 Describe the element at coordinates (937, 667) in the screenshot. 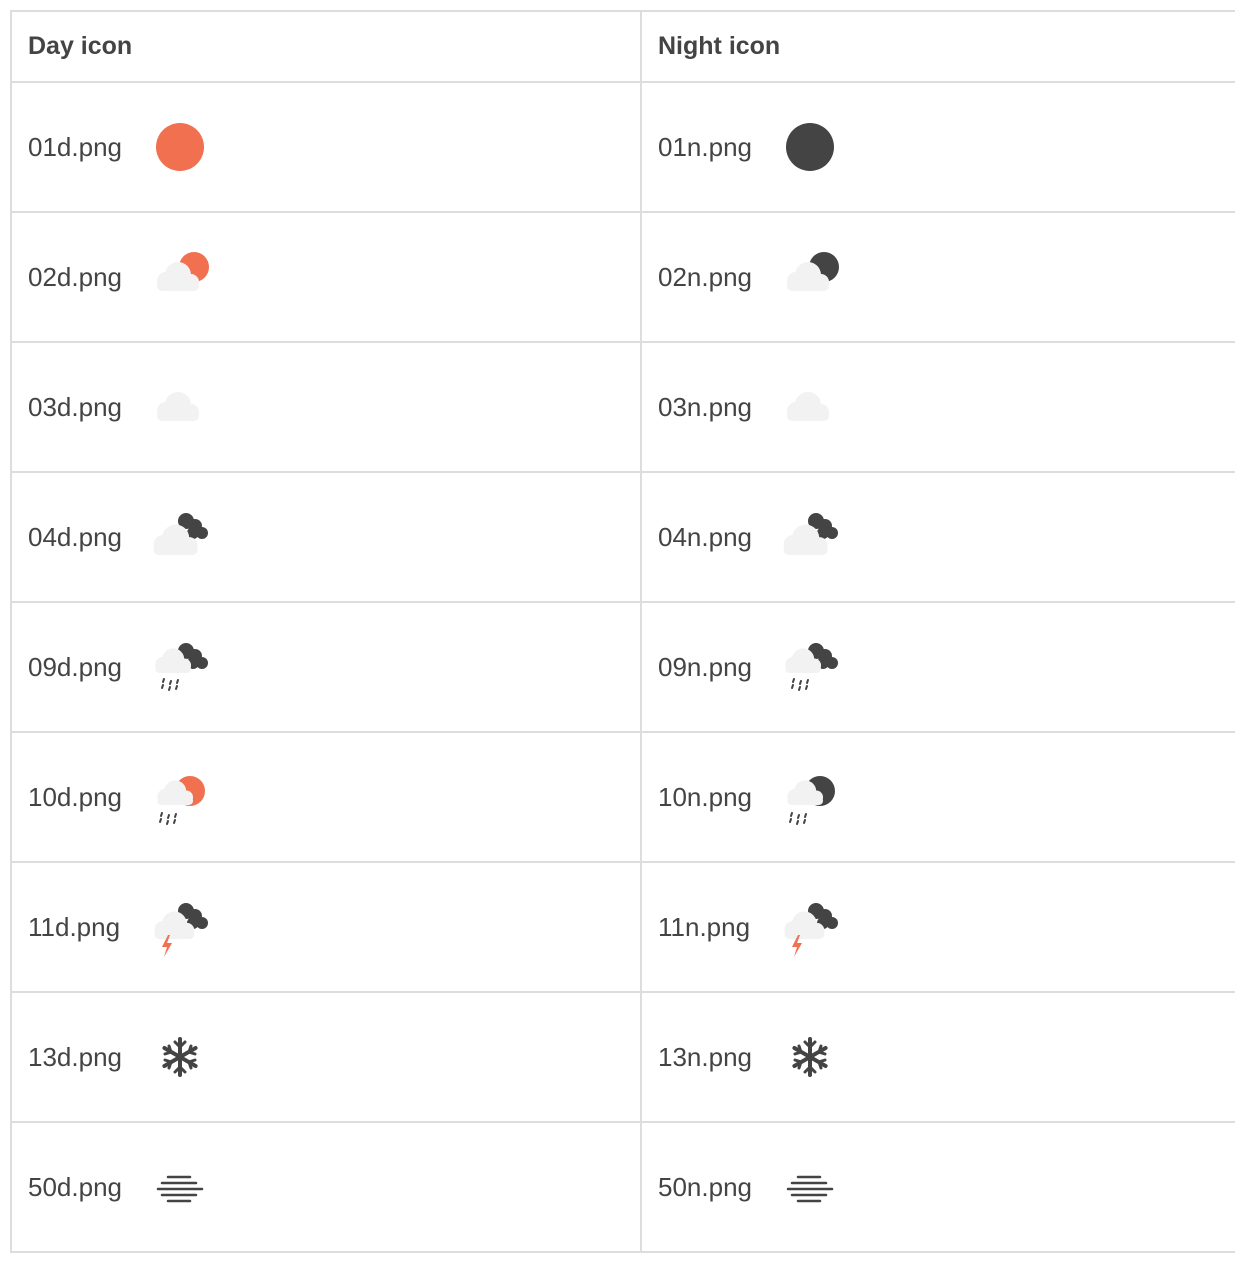

I see `night-cell: 09n.png` at that location.